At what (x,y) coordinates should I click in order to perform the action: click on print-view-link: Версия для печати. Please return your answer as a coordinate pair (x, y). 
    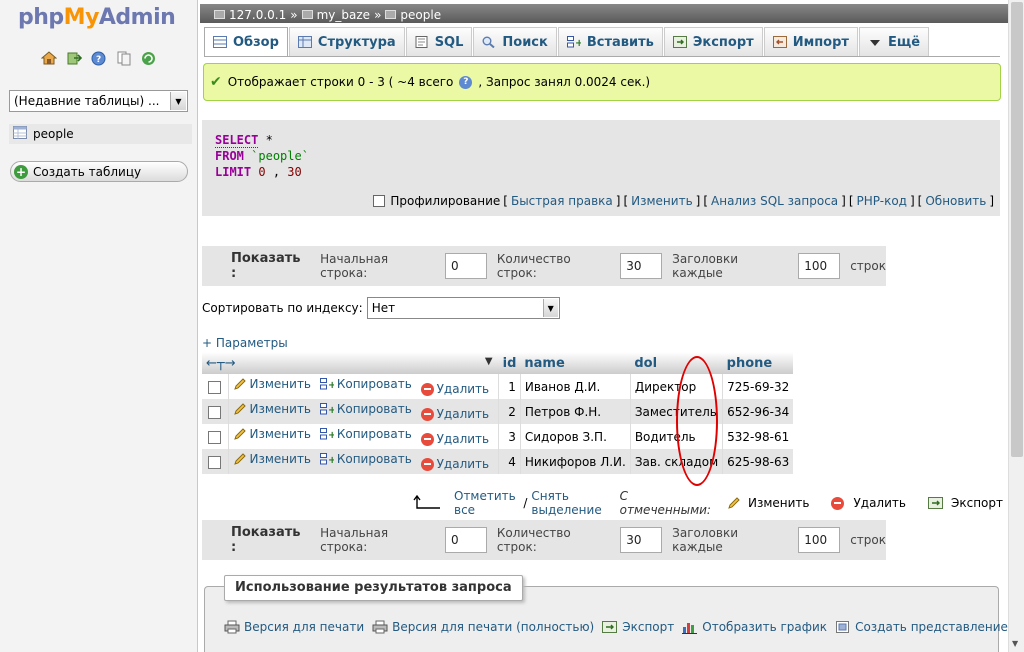
    Looking at the image, I should click on (294, 627).